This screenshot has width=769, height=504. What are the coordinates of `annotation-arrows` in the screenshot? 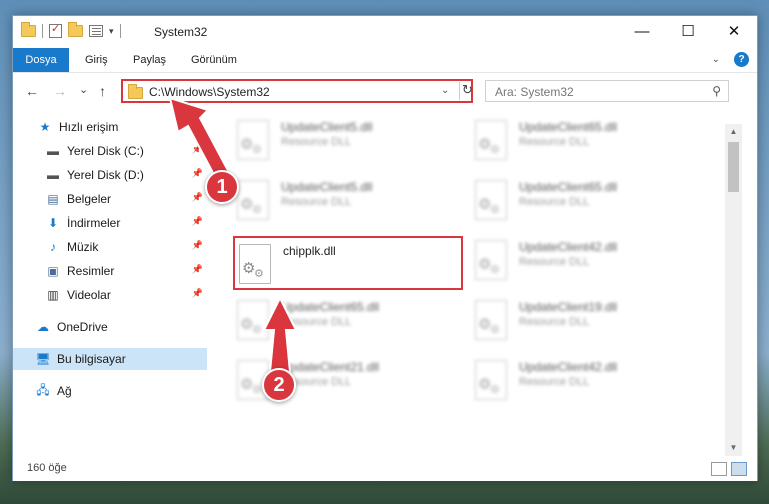 It's located at (233, 234).